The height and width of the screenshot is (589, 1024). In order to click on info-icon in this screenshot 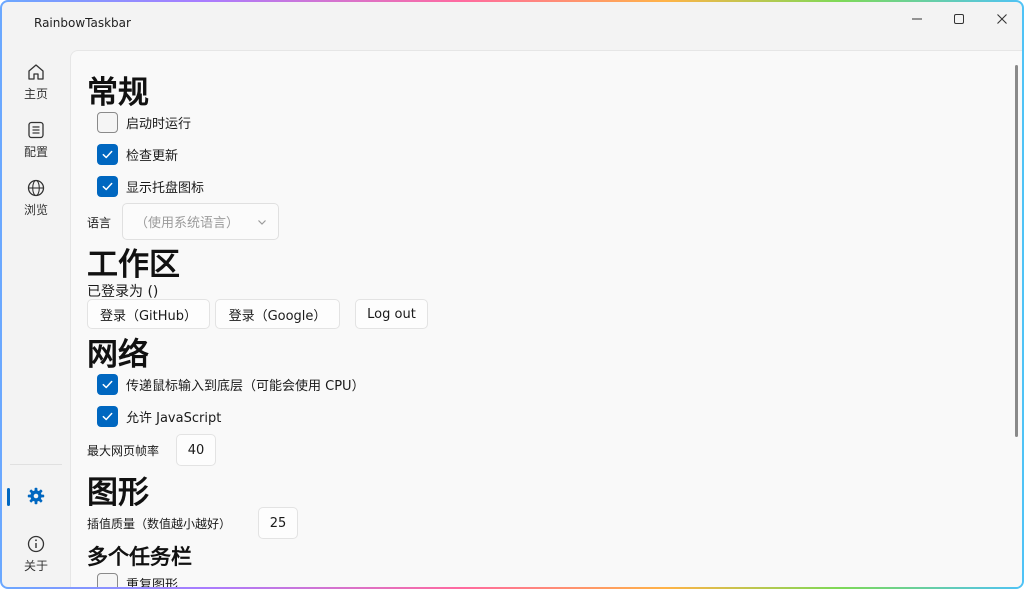, I will do `click(36, 544)`.